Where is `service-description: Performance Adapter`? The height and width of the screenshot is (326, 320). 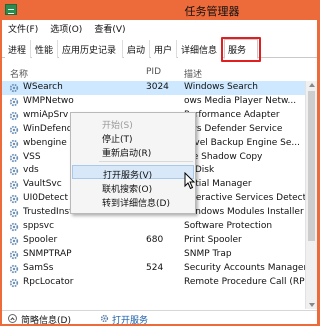 service-description: Performance Adapter is located at coordinates (232, 114).